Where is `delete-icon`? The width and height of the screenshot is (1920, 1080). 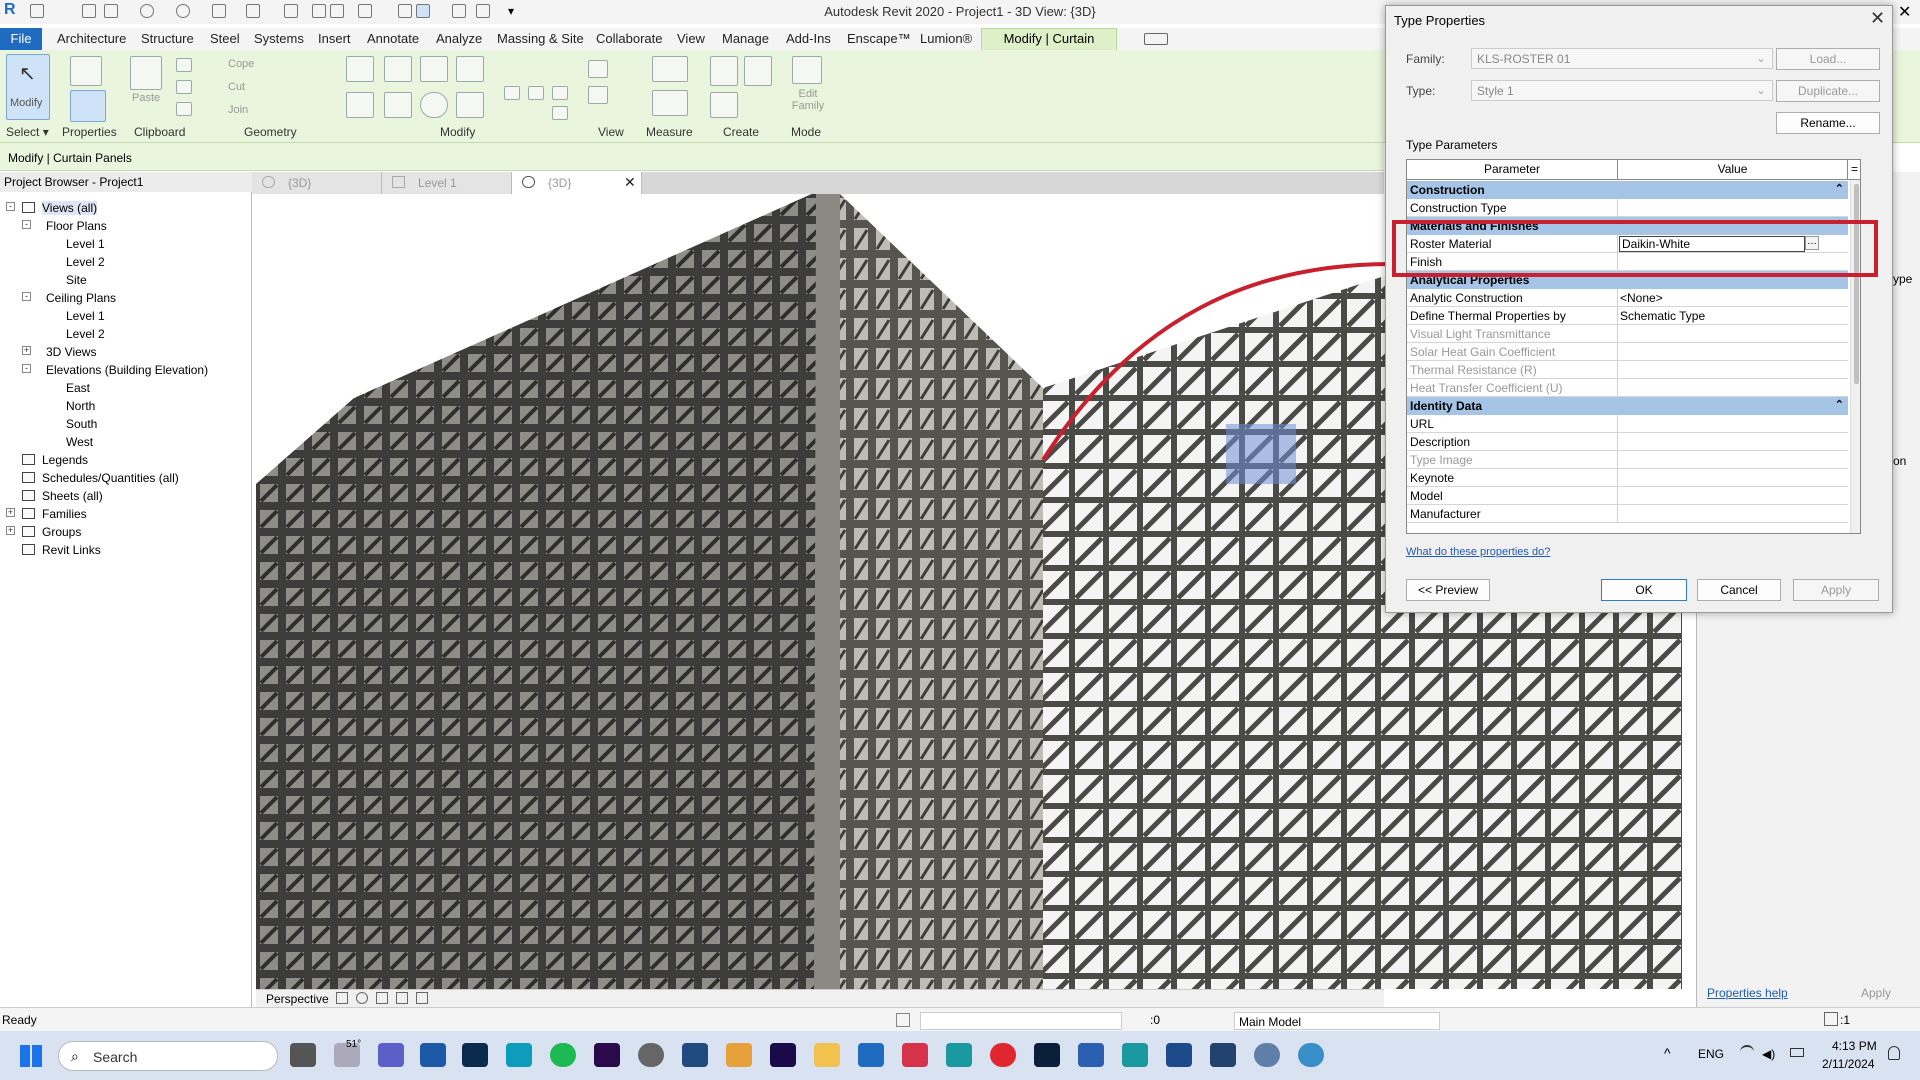
delete-icon is located at coordinates (560, 113).